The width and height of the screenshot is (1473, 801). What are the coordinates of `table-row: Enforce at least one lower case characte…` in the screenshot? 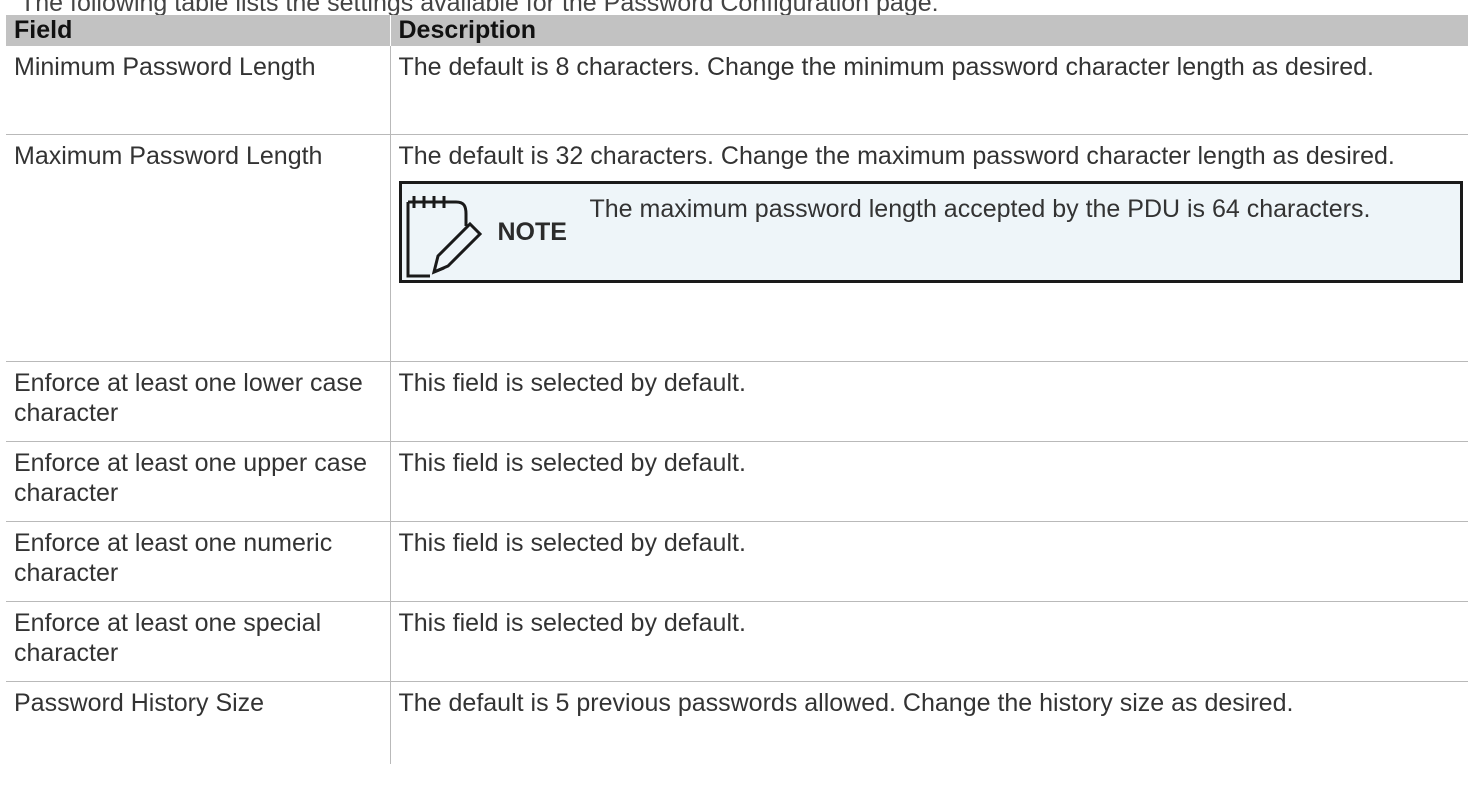 It's located at (737, 401).